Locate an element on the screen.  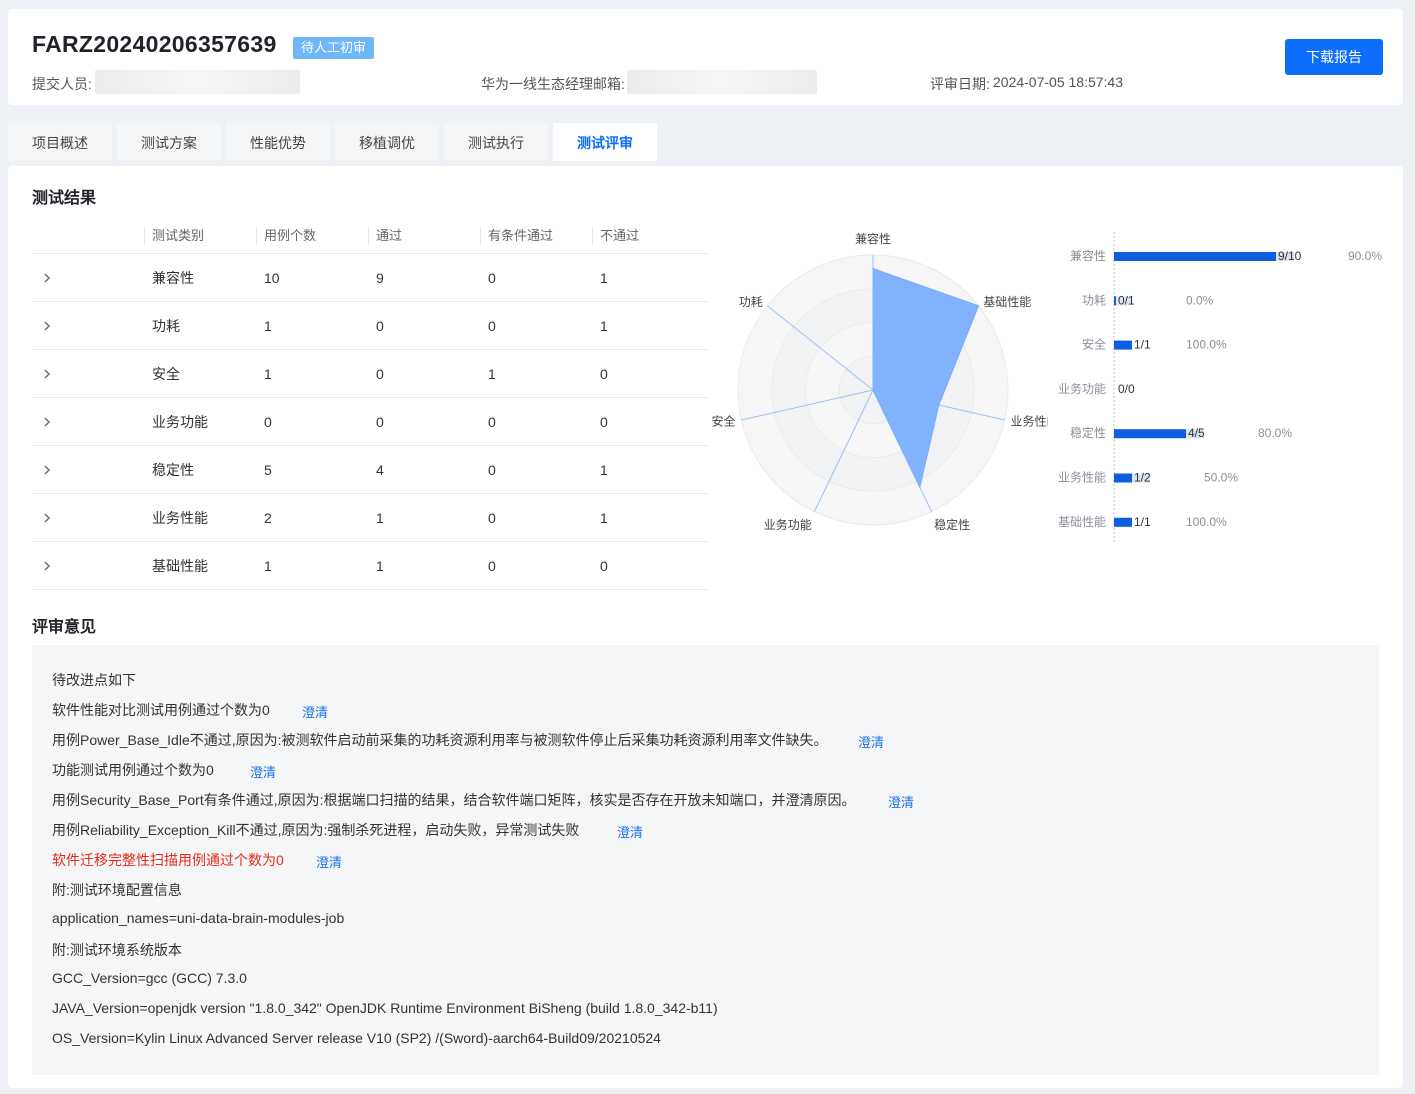
row-category: 兼容性 is located at coordinates (173, 278).